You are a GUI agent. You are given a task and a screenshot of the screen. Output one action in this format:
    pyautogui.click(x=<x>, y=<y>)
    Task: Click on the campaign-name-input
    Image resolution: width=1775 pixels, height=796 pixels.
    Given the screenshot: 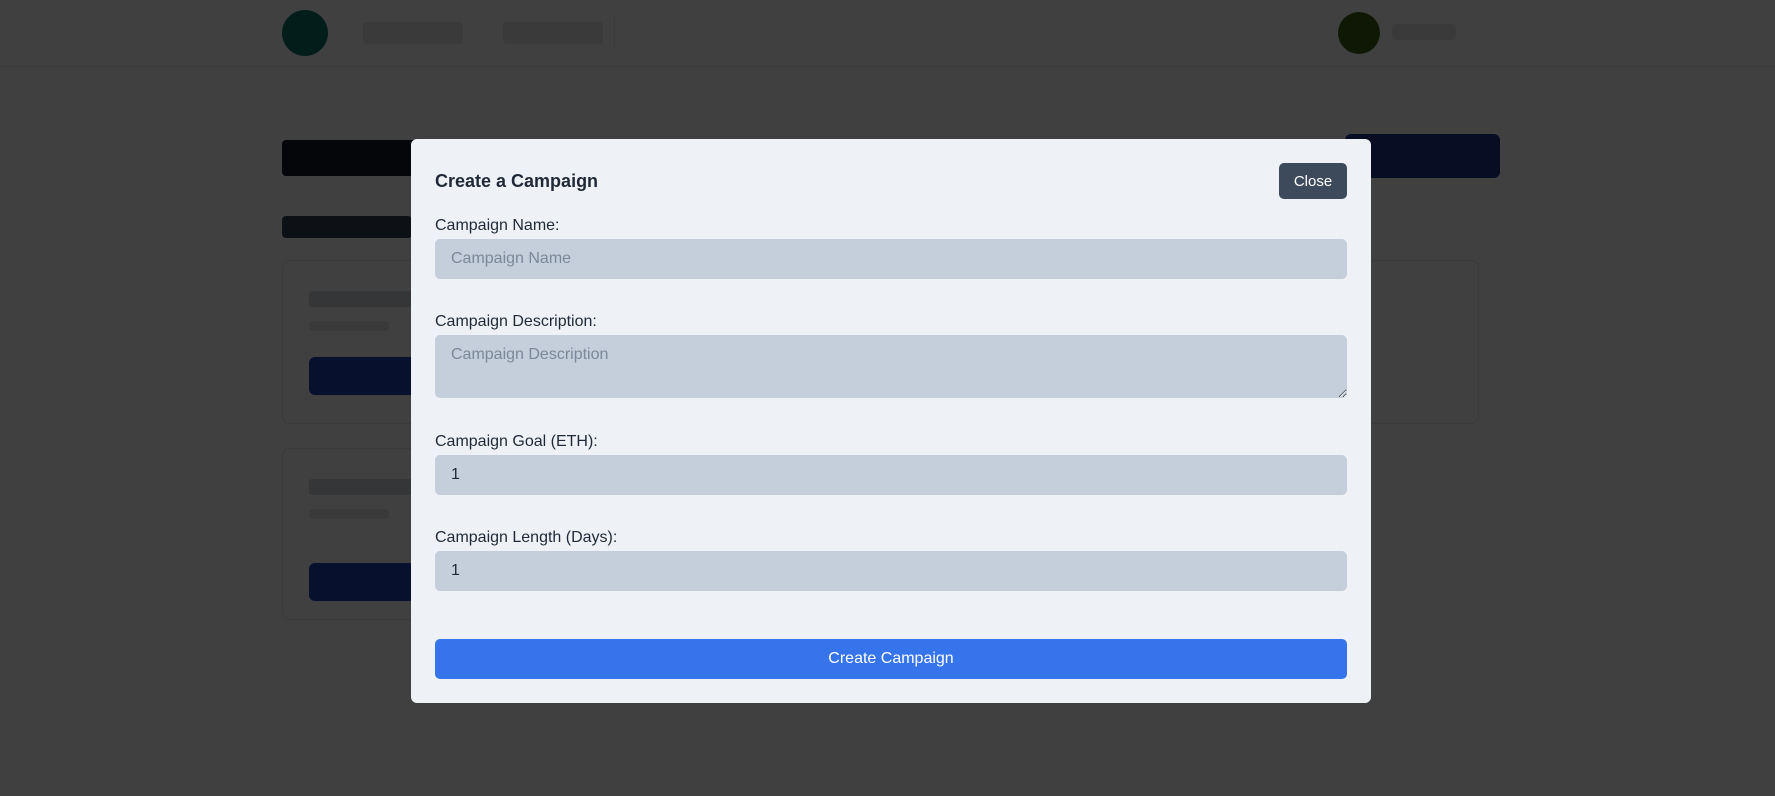 What is the action you would take?
    pyautogui.click(x=891, y=259)
    